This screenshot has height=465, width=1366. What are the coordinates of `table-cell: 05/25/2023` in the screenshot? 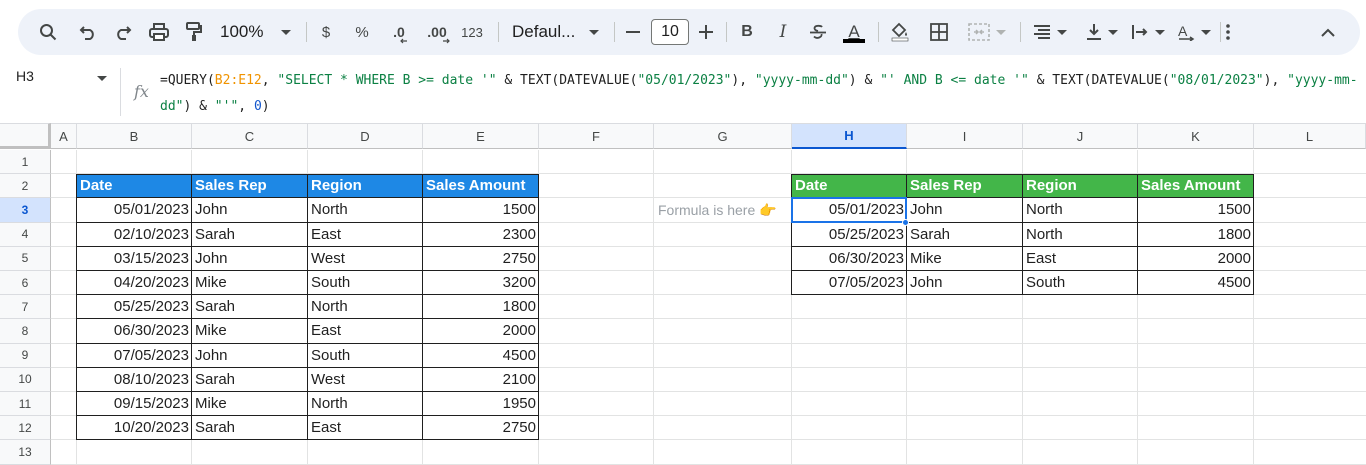 It's located at (849, 234).